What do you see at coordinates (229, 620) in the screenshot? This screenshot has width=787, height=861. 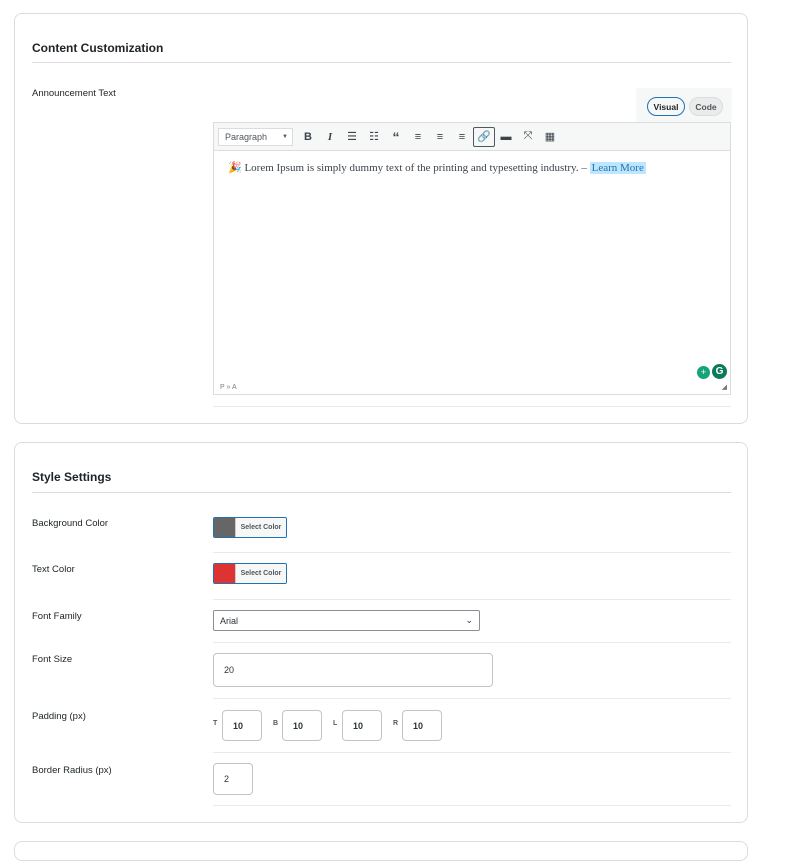 I see `font-family-value: Arial` at bounding box center [229, 620].